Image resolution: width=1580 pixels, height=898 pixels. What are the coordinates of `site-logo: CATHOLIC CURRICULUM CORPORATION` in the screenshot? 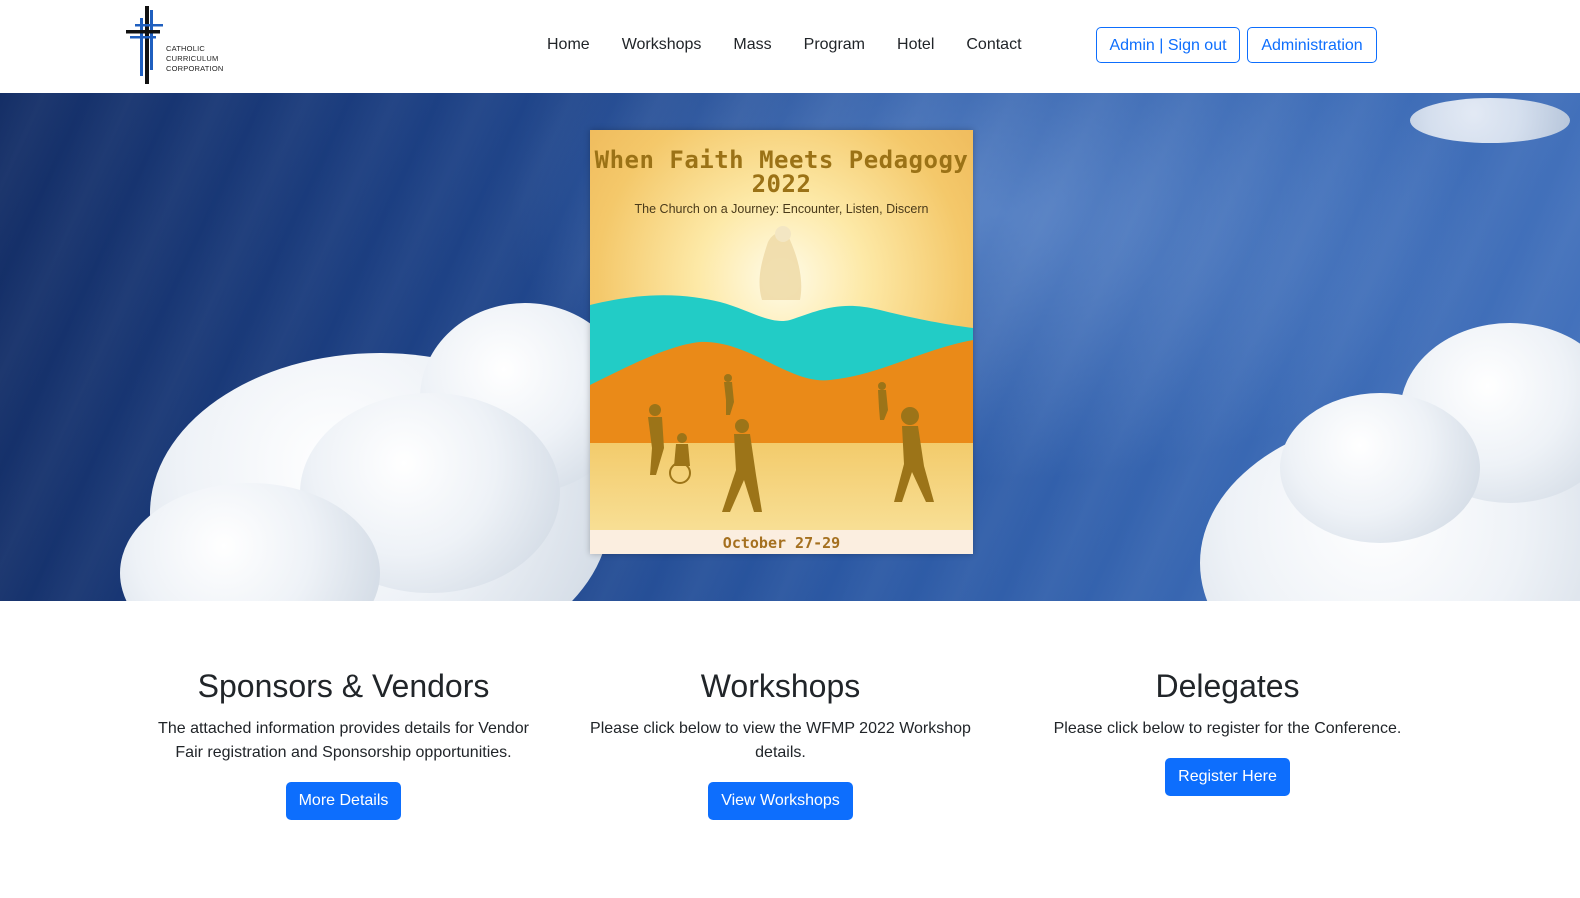 It's located at (176, 46).